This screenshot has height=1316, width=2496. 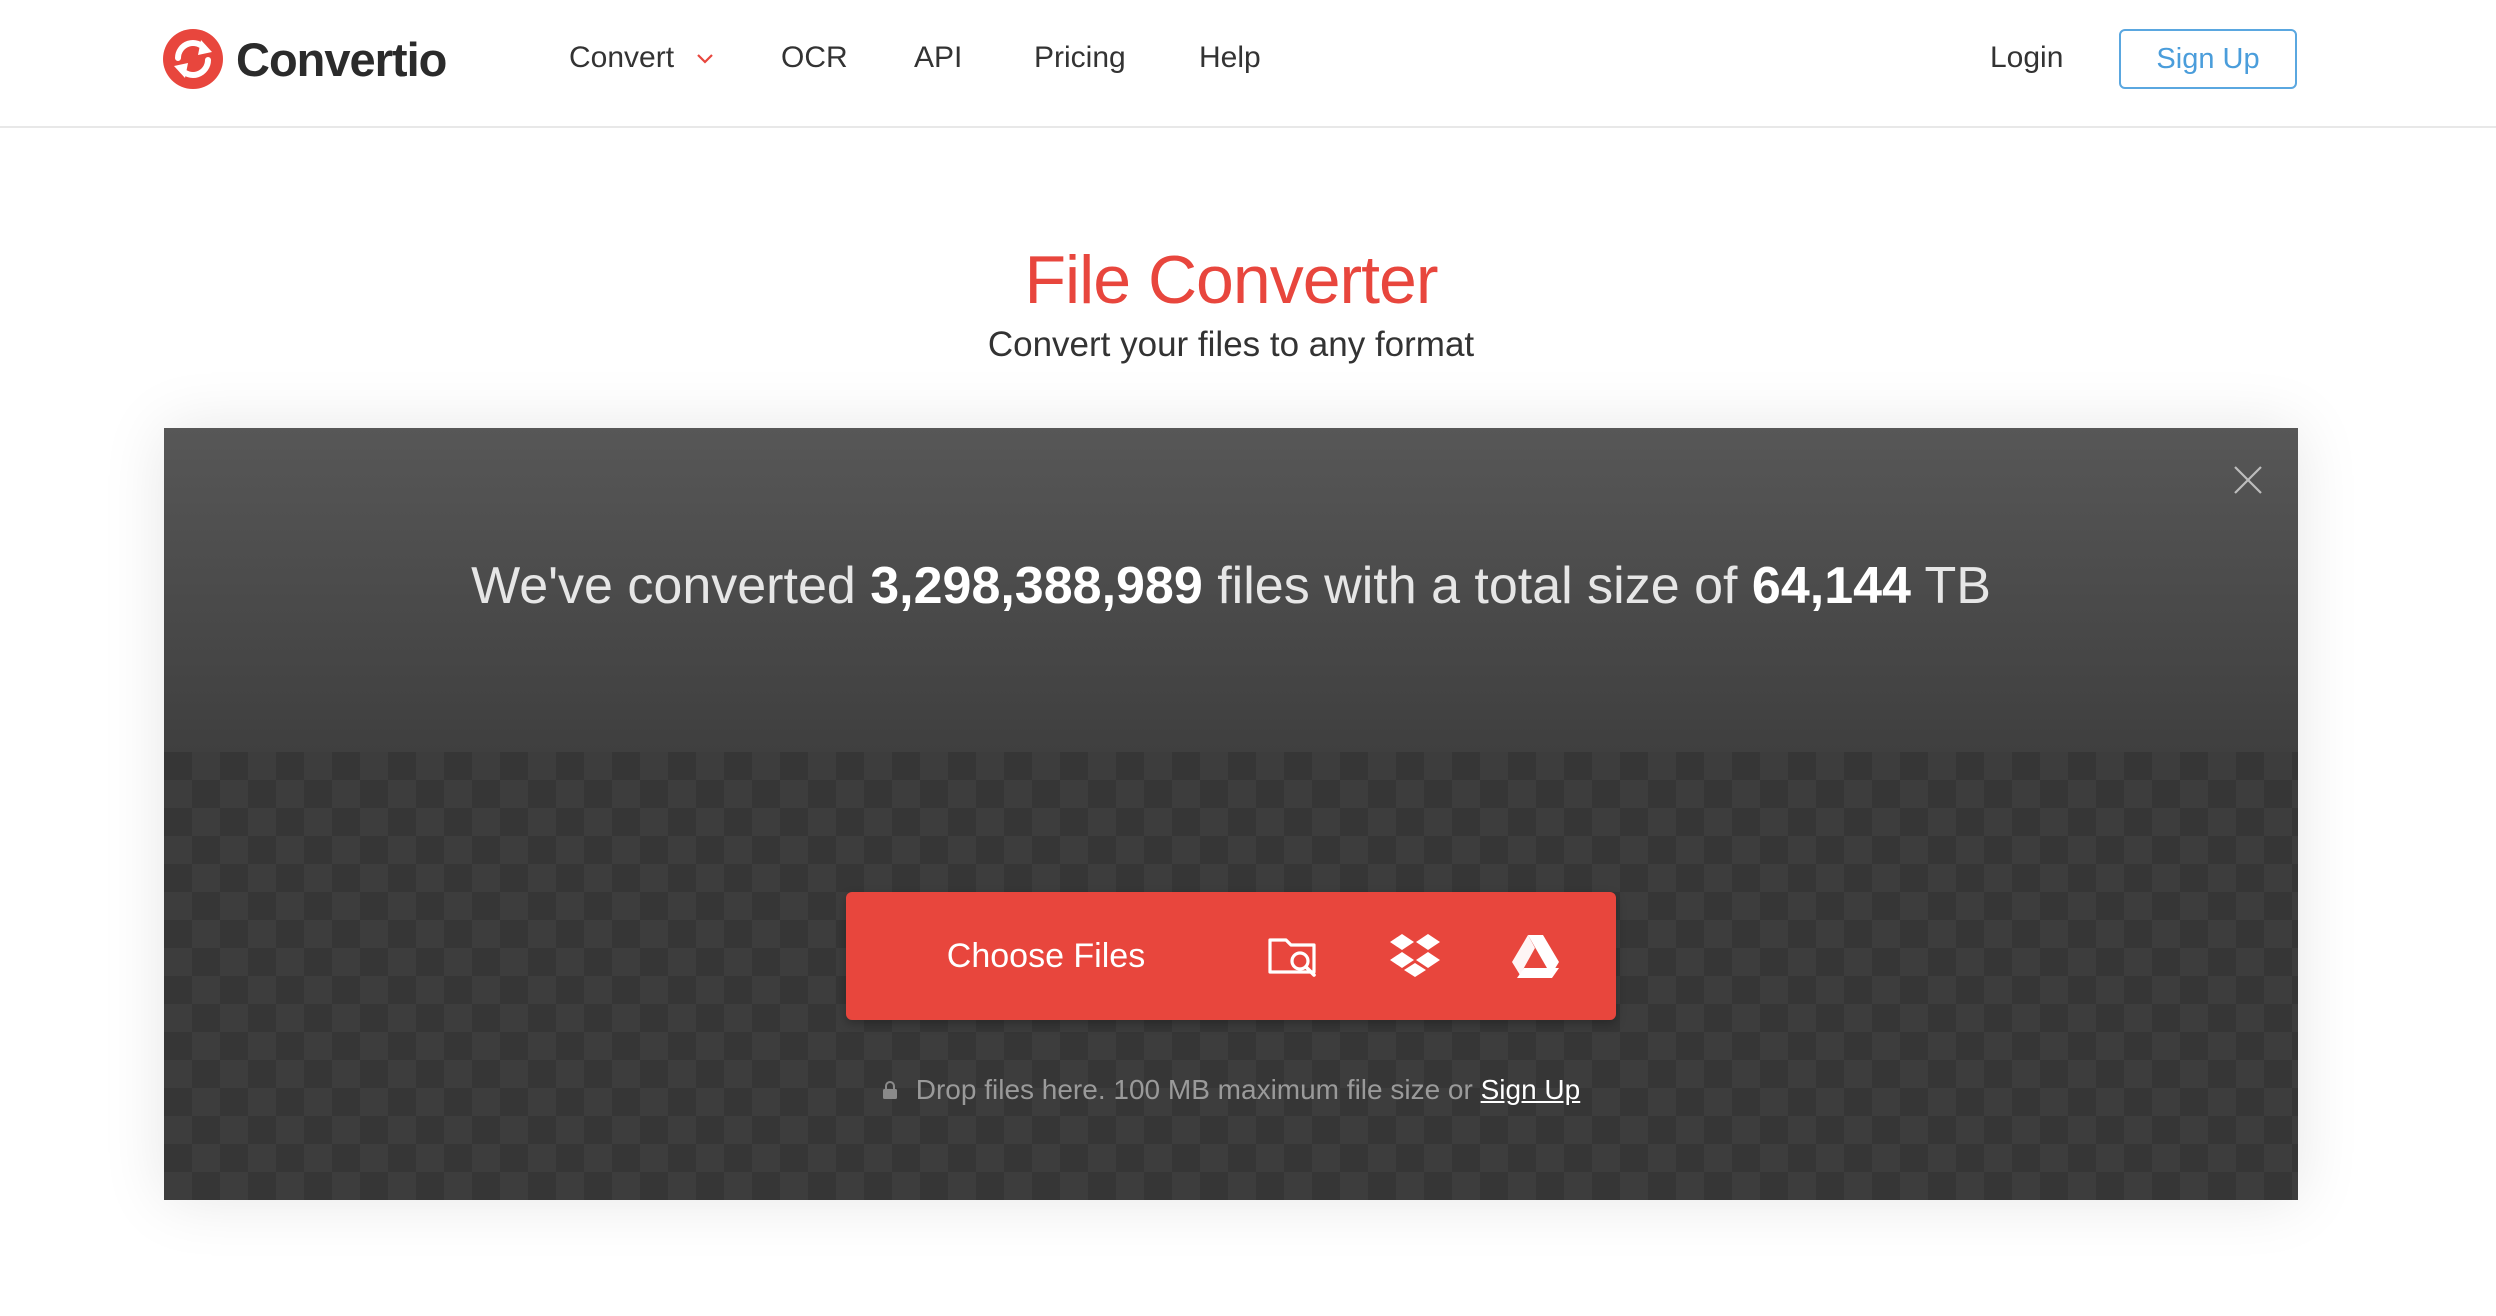 I want to click on nav-api: API, so click(x=938, y=58).